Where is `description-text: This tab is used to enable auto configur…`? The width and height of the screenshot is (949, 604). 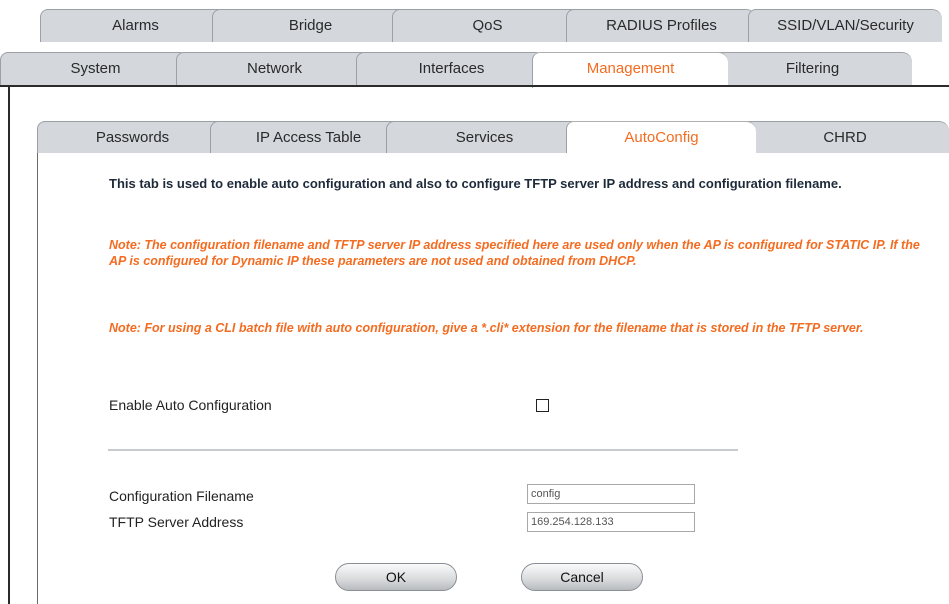 description-text: This tab is used to enable auto configur… is located at coordinates (475, 183).